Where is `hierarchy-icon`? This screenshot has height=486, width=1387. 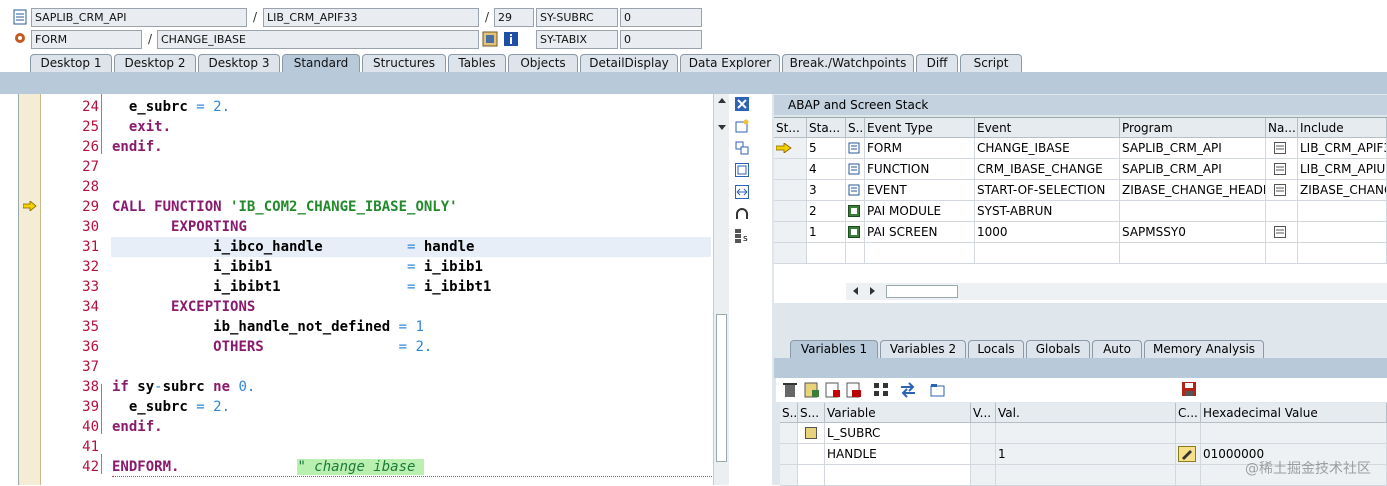 hierarchy-icon is located at coordinates (882, 391).